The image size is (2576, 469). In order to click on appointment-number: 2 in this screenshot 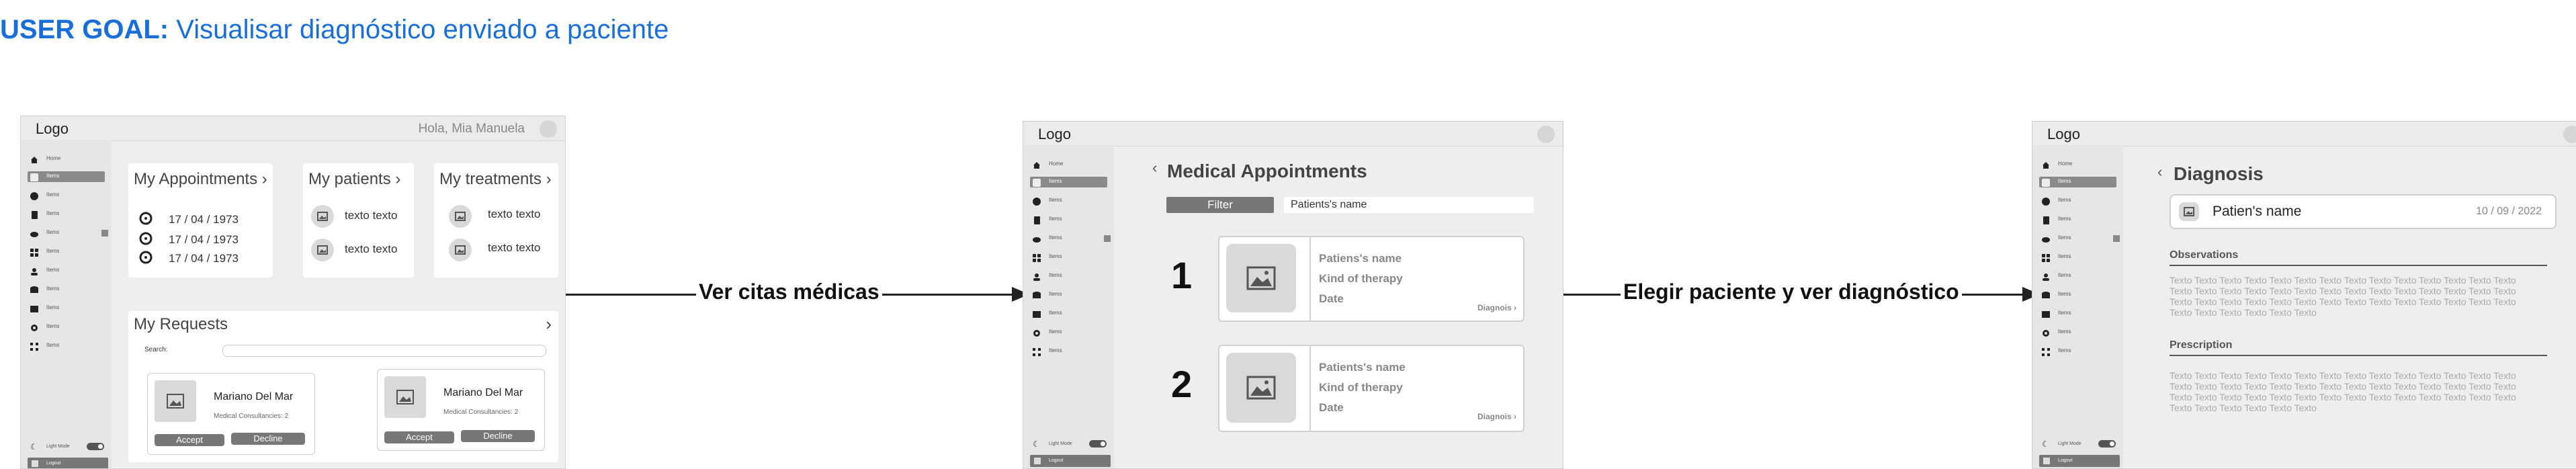, I will do `click(1182, 384)`.